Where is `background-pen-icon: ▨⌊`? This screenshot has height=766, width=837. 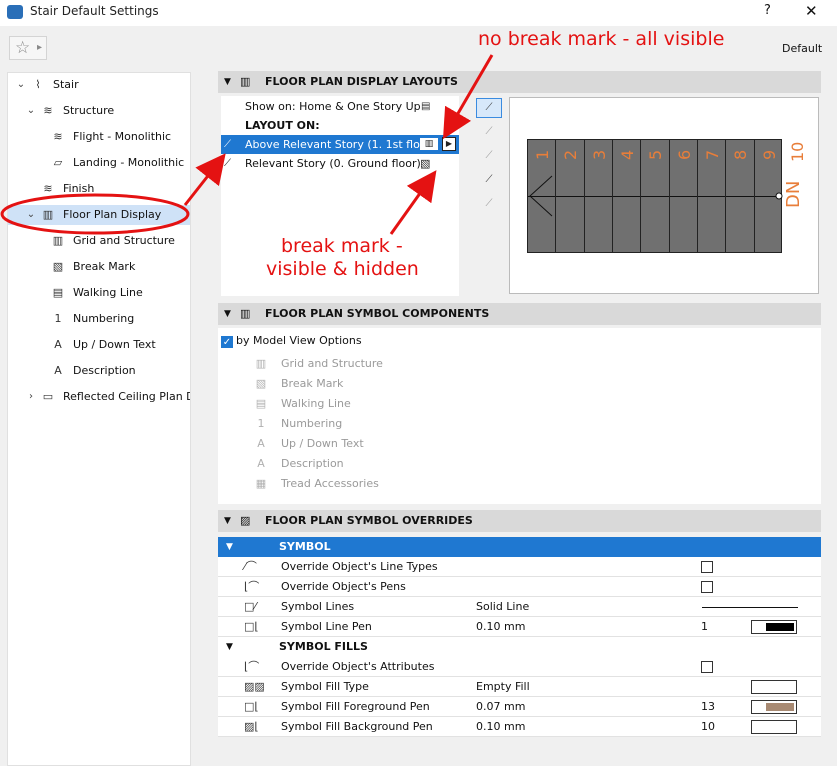 background-pen-icon: ▨⌊ is located at coordinates (251, 726).